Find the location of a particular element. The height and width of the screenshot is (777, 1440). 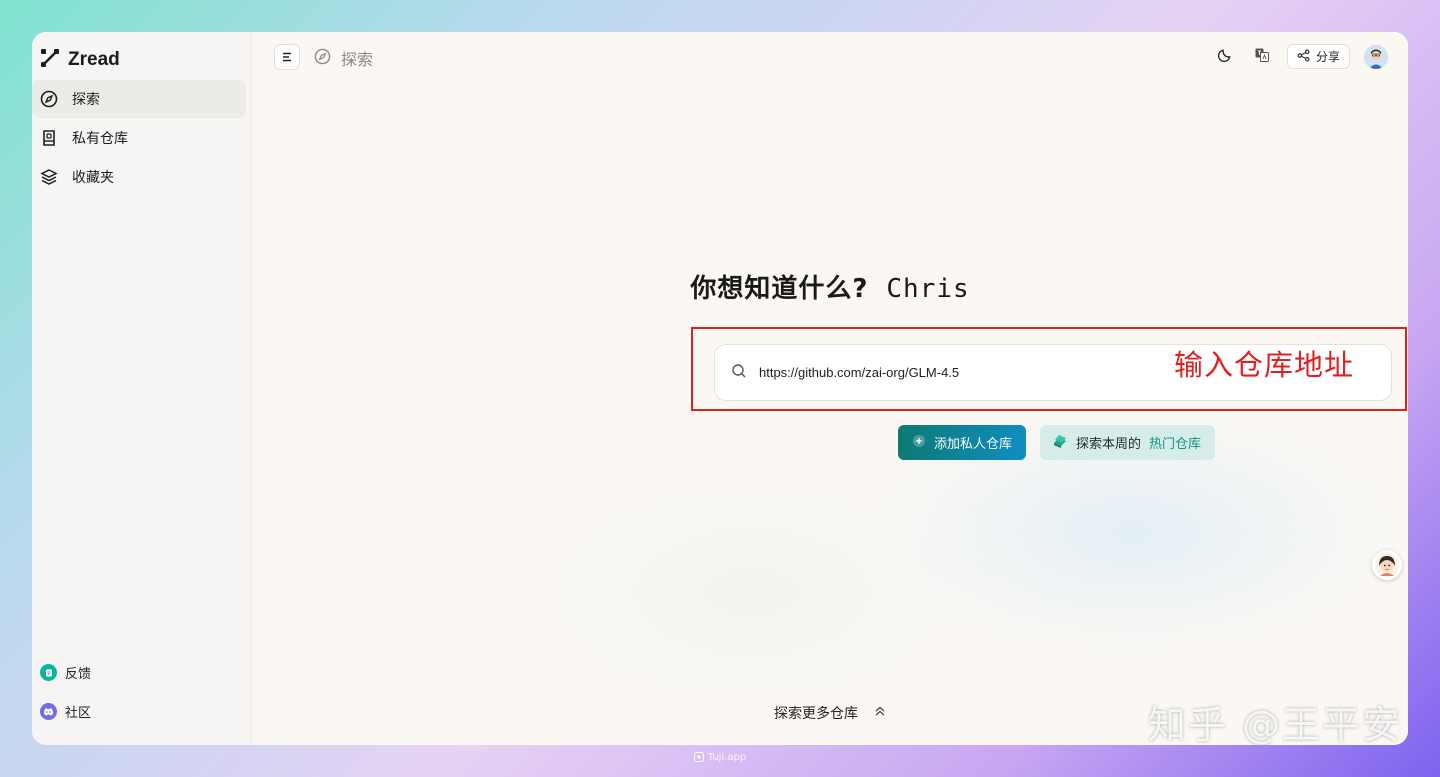

source-tag-label: Tuji.app is located at coordinates (727, 757).